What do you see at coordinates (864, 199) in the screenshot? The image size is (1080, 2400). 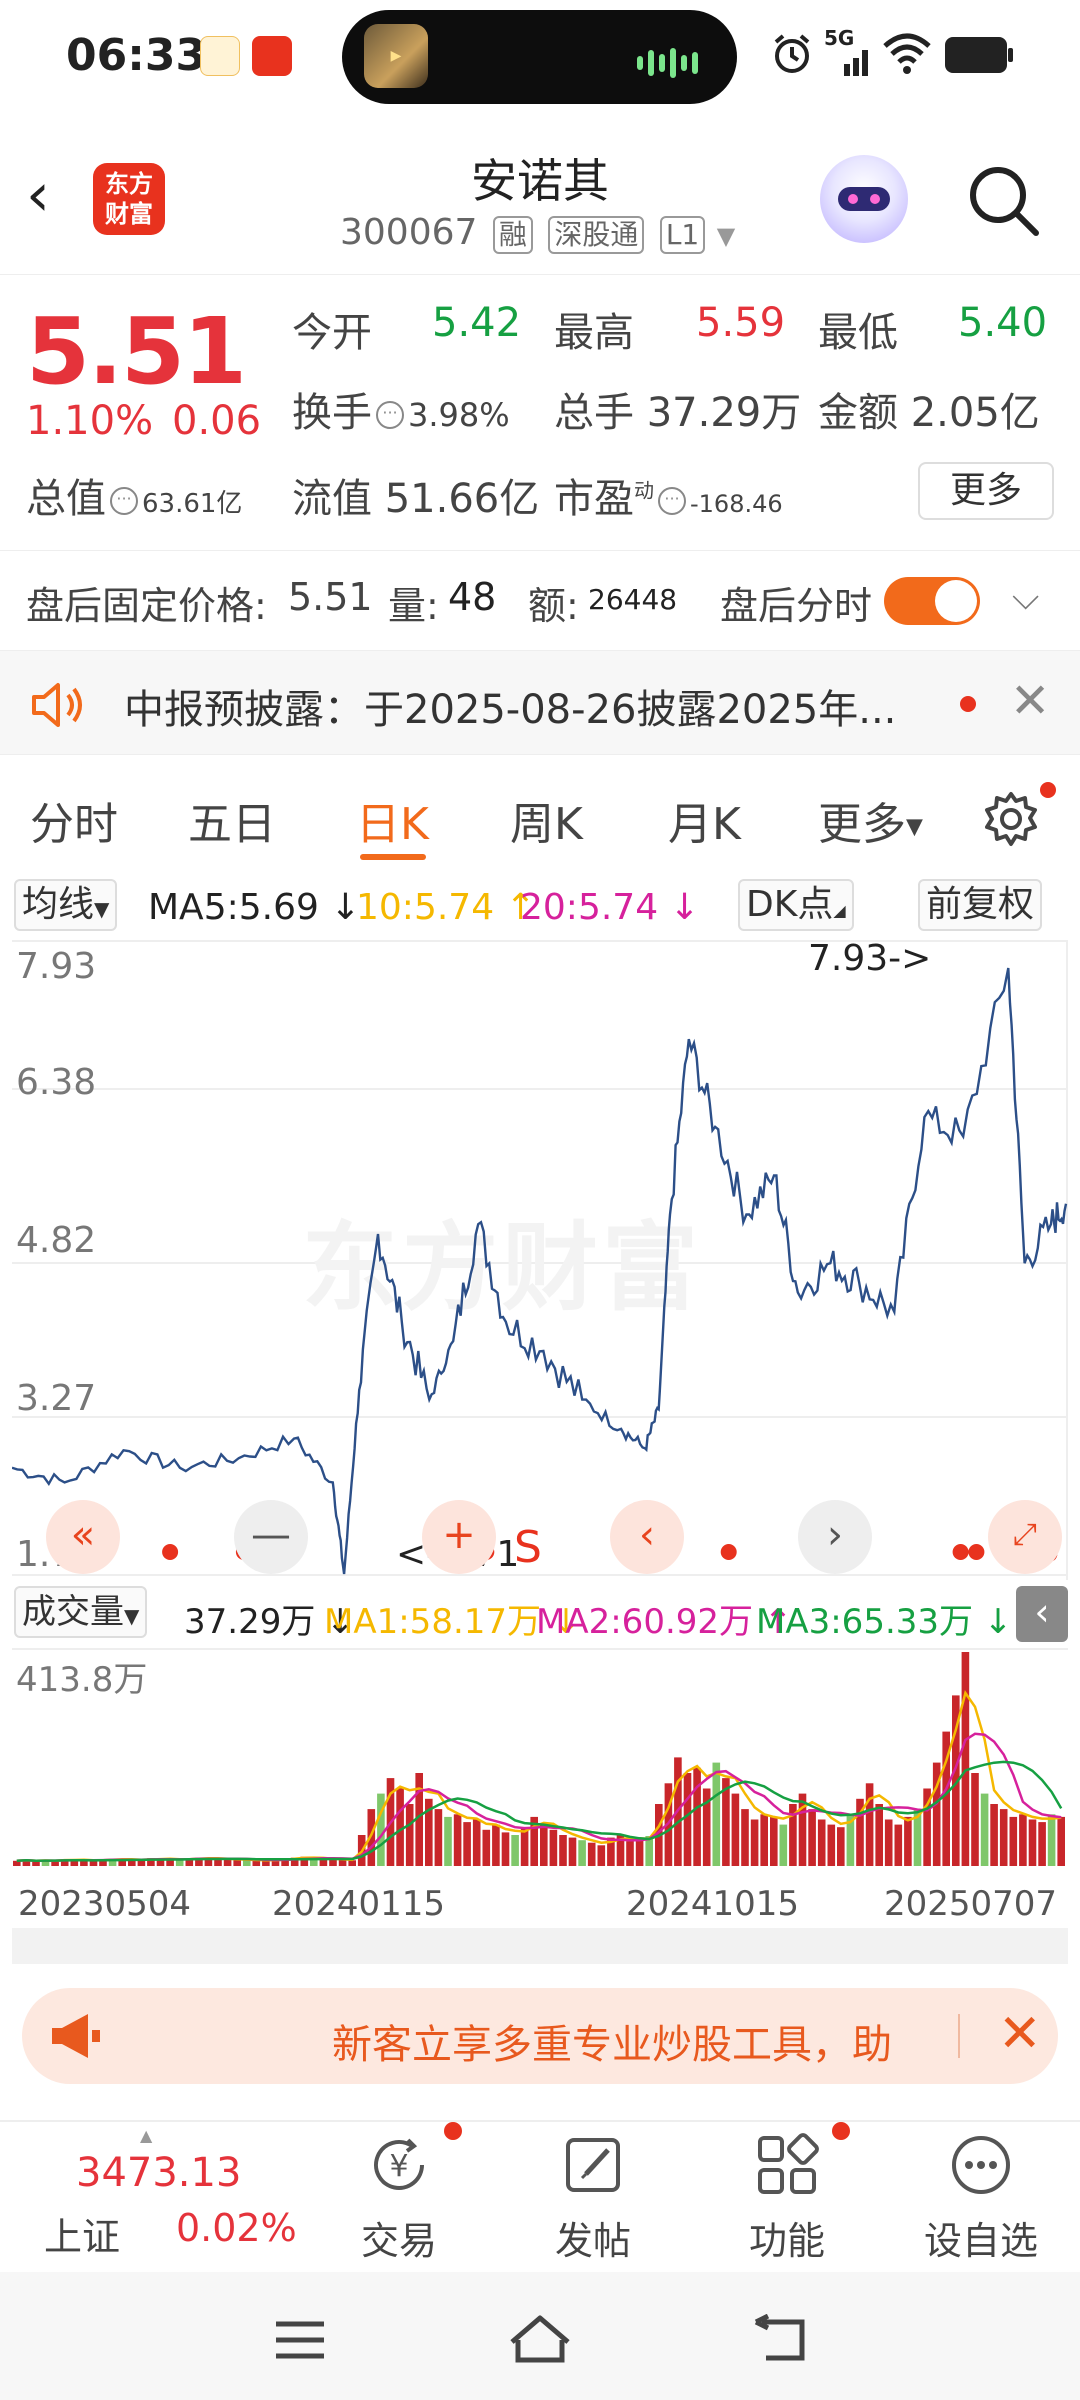 I see `ai-assistant-icon` at bounding box center [864, 199].